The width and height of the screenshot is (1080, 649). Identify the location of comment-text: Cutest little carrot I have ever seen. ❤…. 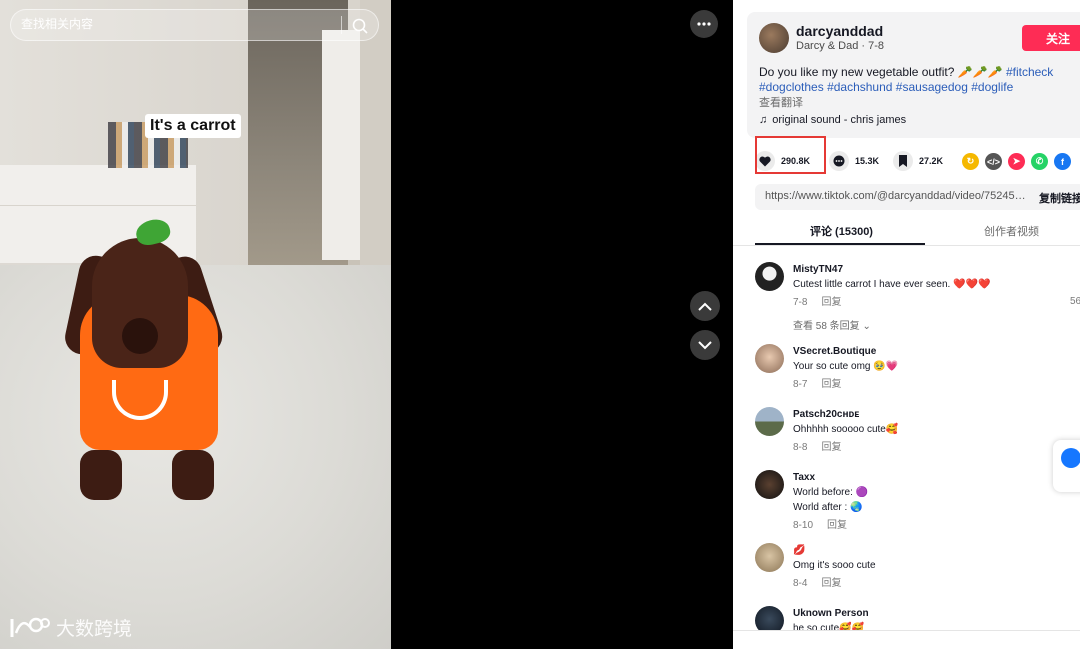
(892, 284).